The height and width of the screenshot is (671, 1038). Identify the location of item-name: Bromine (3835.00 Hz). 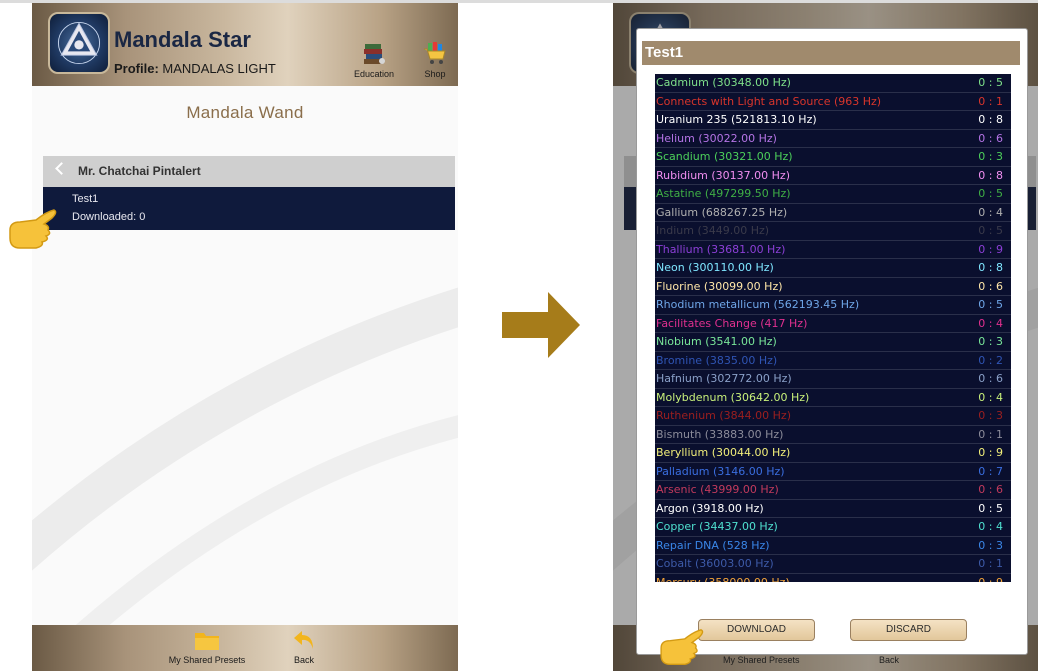
(717, 360).